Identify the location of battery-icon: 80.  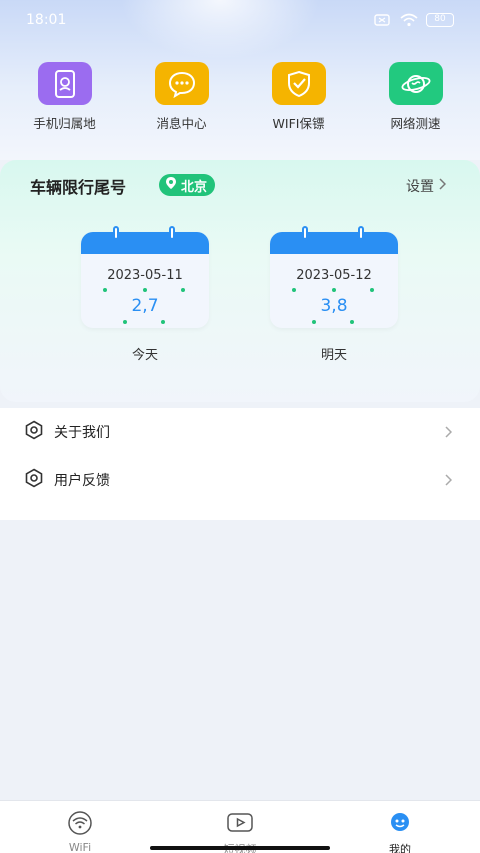
(440, 20).